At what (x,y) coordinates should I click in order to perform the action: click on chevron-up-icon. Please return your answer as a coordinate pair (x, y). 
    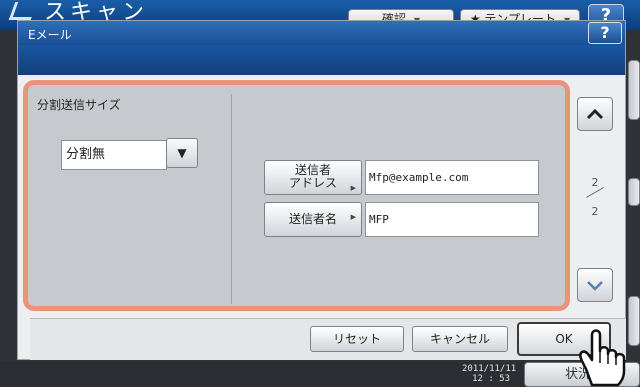
    Looking at the image, I should click on (595, 114).